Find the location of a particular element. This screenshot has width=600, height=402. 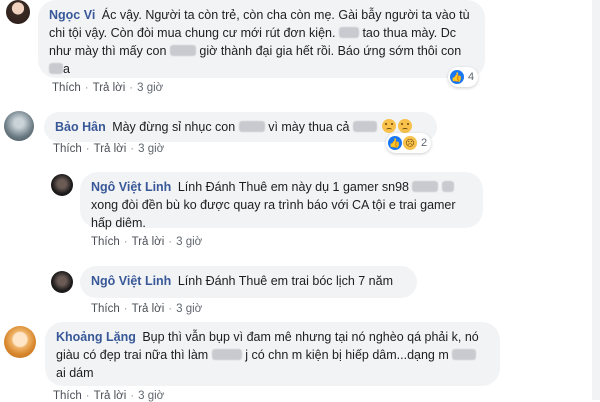

comment-text: vì mày thua cả is located at coordinates (309, 127).